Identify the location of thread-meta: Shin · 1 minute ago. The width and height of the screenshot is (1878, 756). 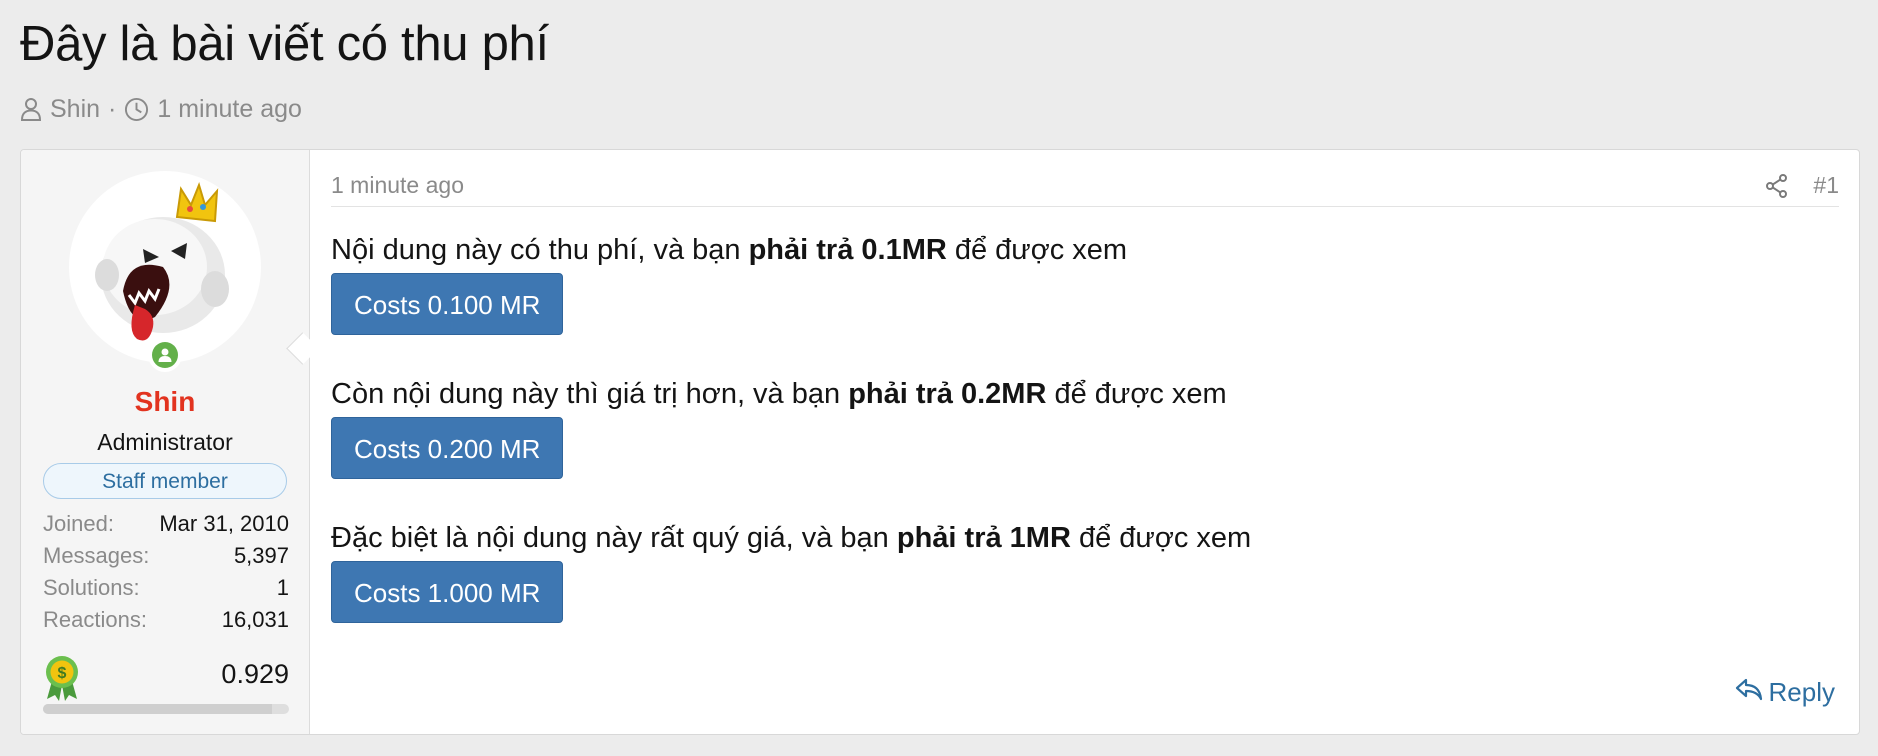
(161, 109).